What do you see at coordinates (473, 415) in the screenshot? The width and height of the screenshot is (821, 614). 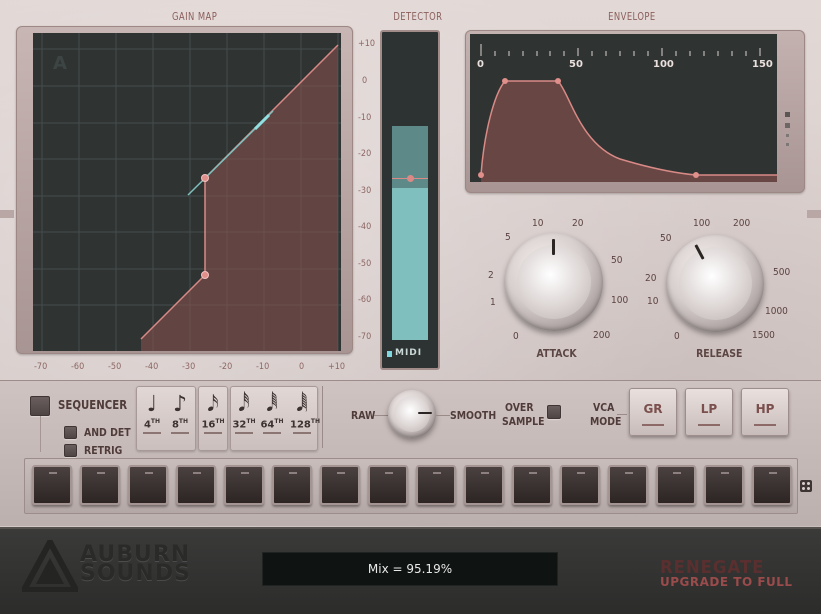 I see `smooth-label: SMOOTH` at bounding box center [473, 415].